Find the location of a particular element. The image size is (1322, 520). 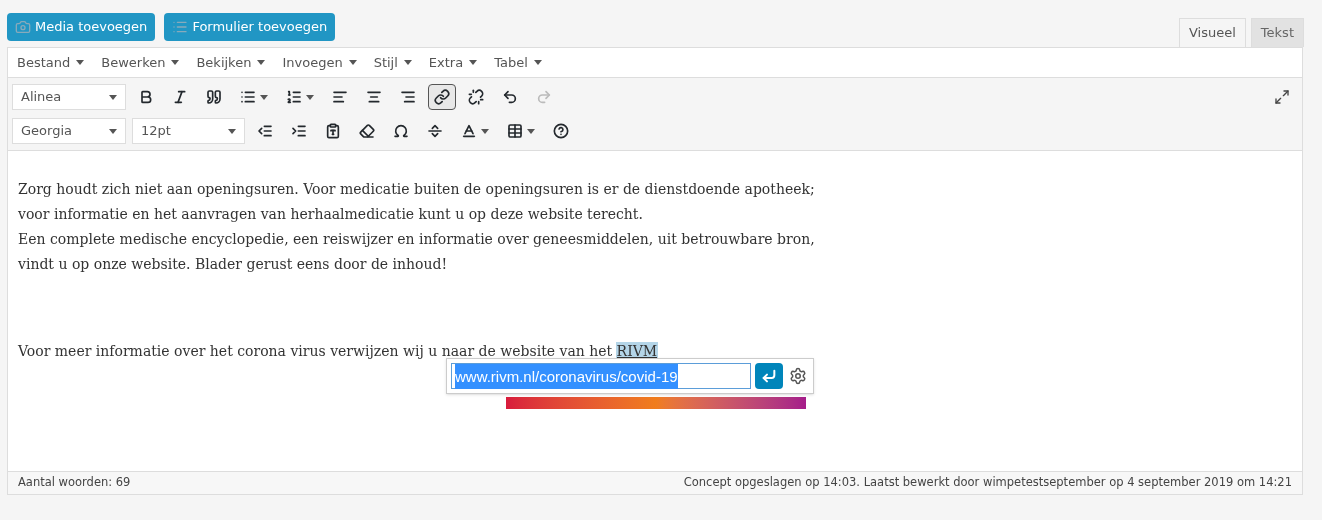

bullet-list-icon is located at coordinates (248, 97).